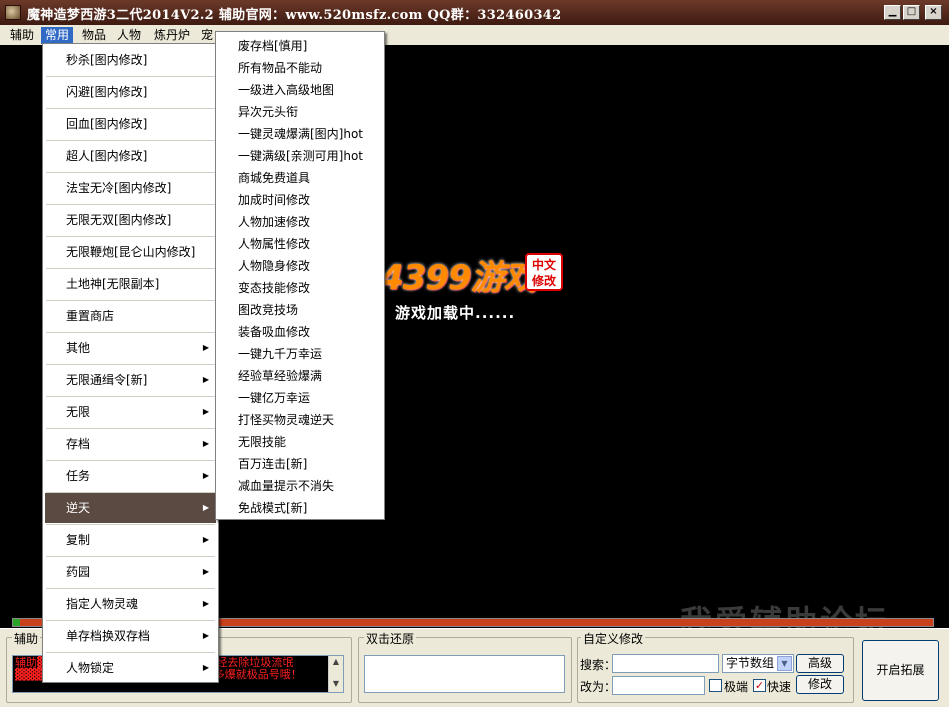 The height and width of the screenshot is (707, 949). I want to click on custom-modify-label: 自定义修改, so click(613, 638).